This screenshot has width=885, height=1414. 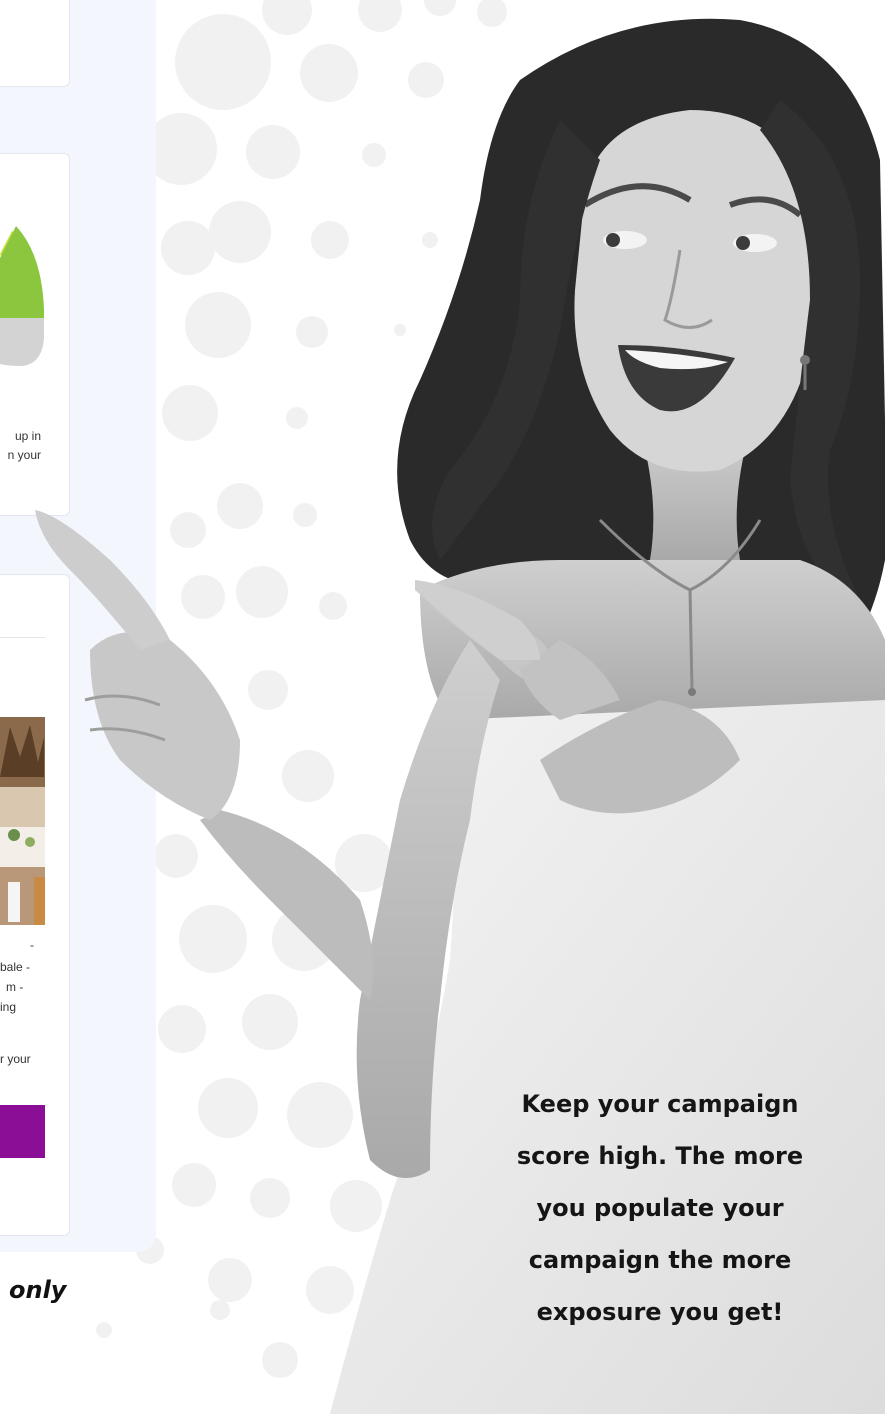 What do you see at coordinates (660, 1312) in the screenshot?
I see `tagline-line-5: exposure you get!` at bounding box center [660, 1312].